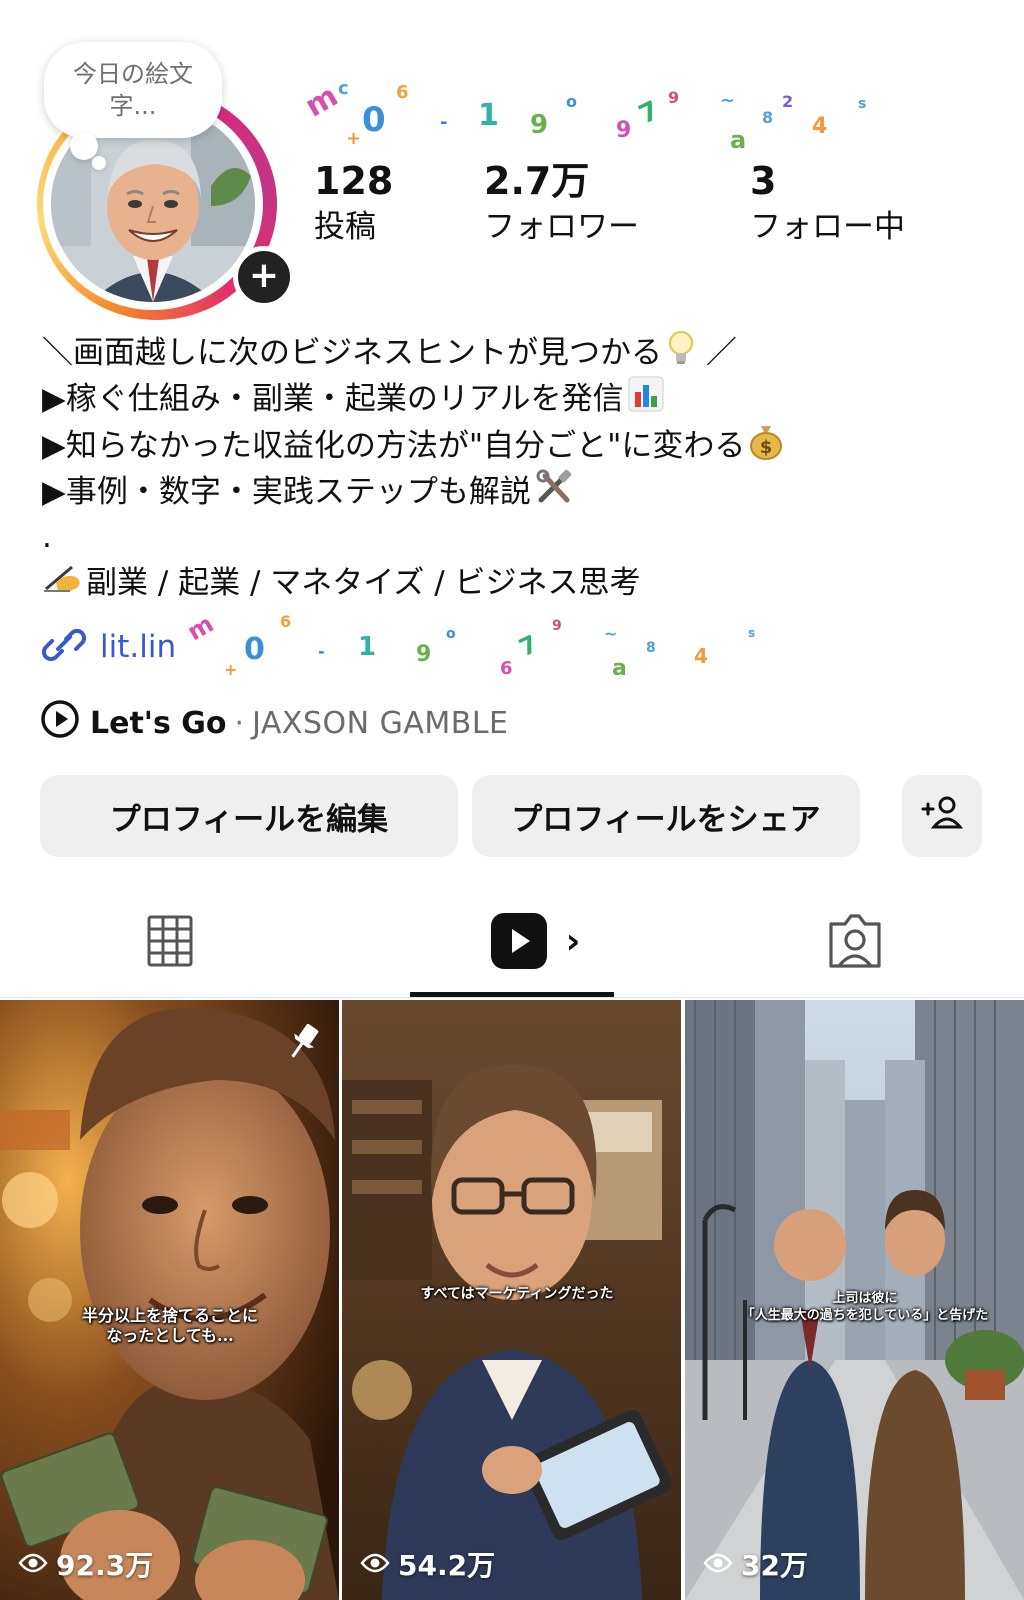 This screenshot has width=1024, height=1600. What do you see at coordinates (681, 354) in the screenshot?
I see `lightbulb-icon` at bounding box center [681, 354].